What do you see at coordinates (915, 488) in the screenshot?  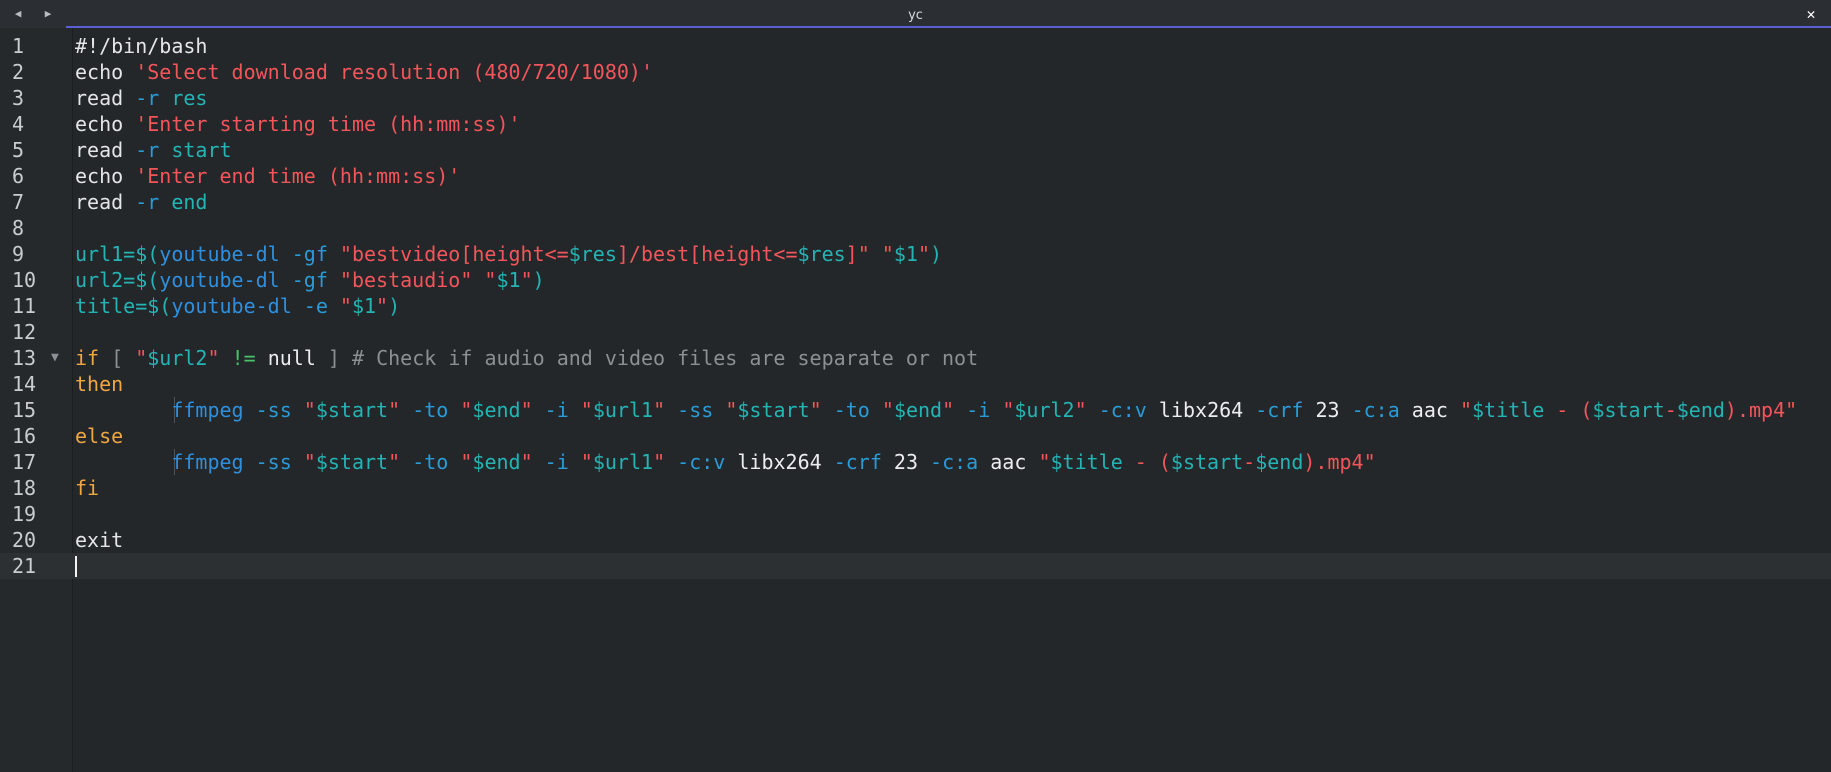 I see `code-line: 18 fi` at bounding box center [915, 488].